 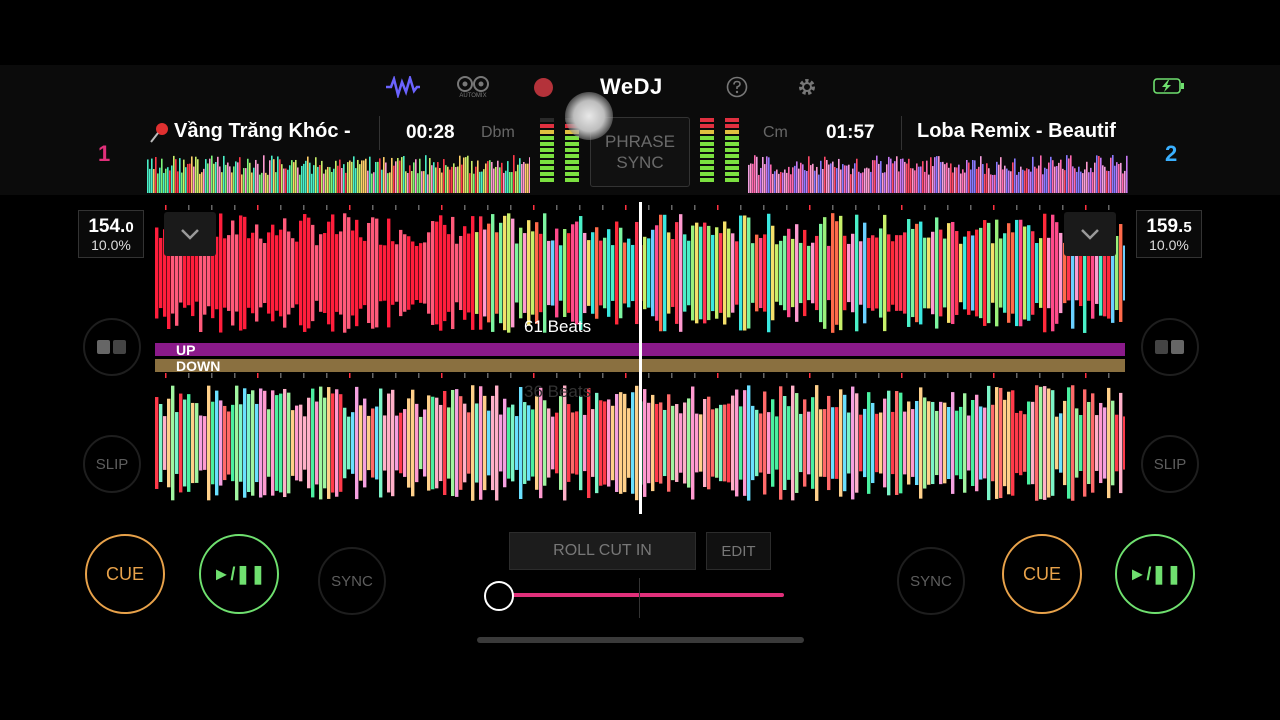 I want to click on deck1-bpm-display: 154.0 10.0%, so click(x=111, y=234).